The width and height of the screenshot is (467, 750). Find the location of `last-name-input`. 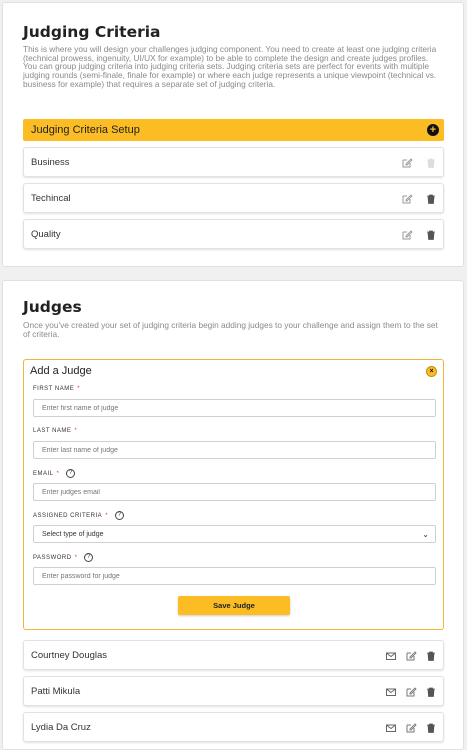

last-name-input is located at coordinates (234, 450).